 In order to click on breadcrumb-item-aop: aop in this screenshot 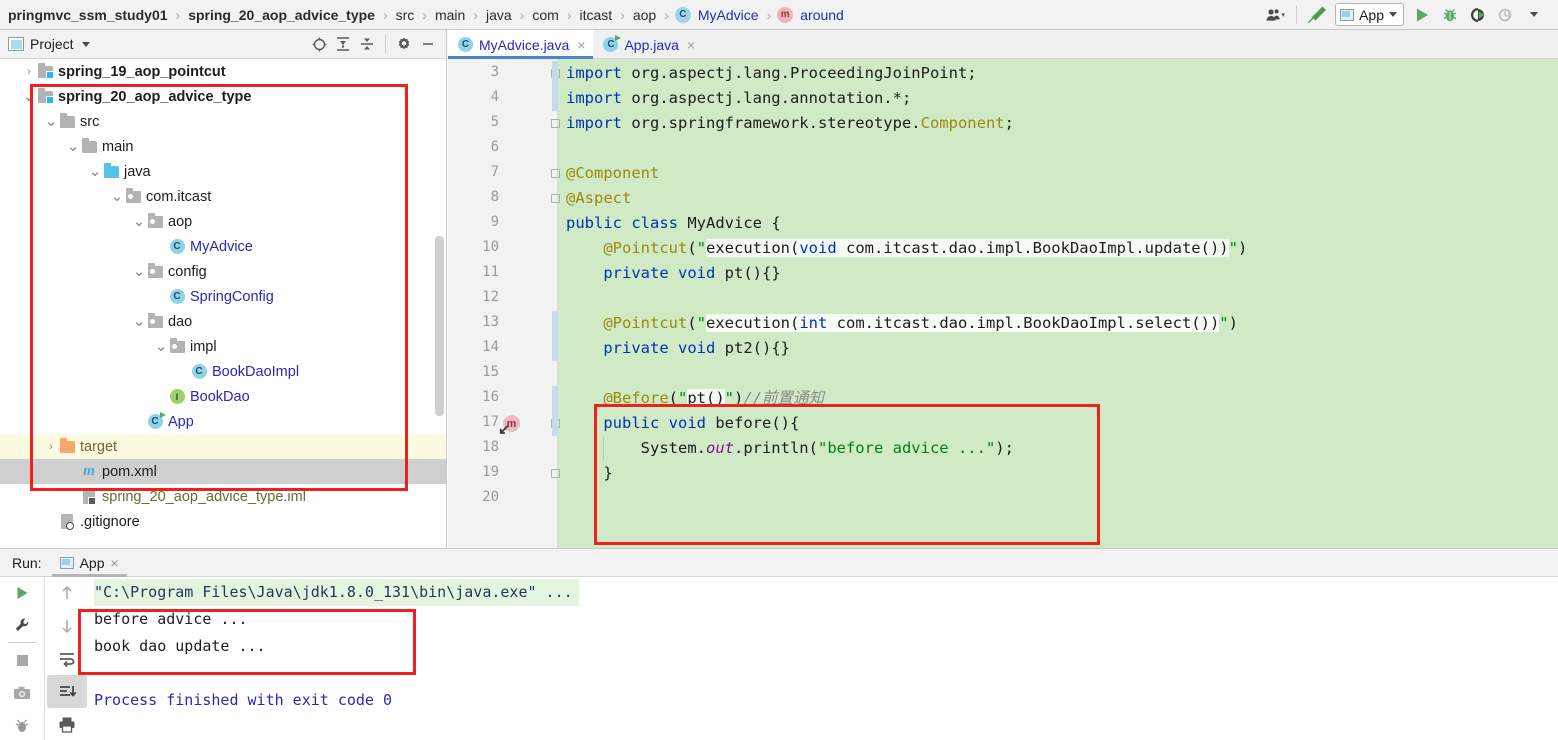, I will do `click(644, 15)`.